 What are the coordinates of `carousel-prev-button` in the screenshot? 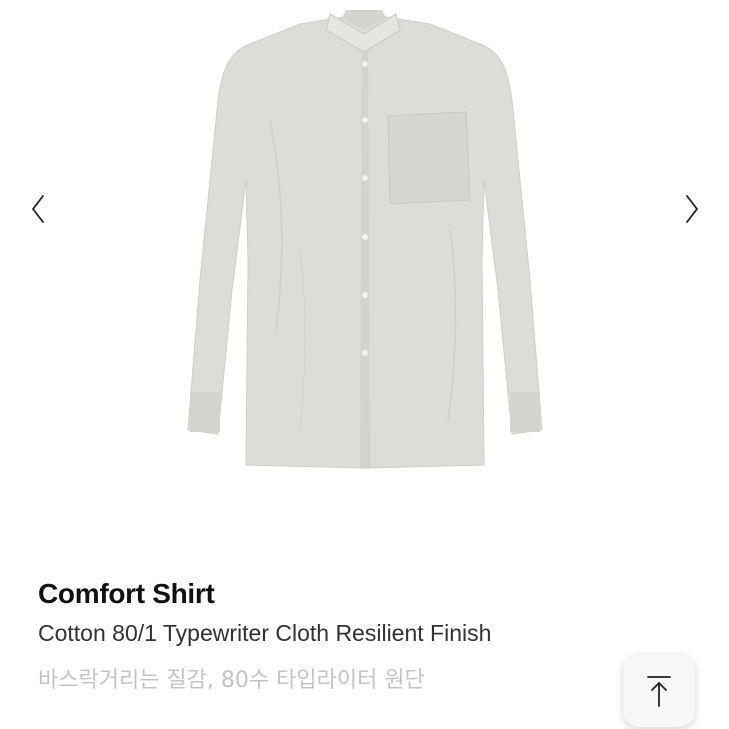 It's located at (38, 209).